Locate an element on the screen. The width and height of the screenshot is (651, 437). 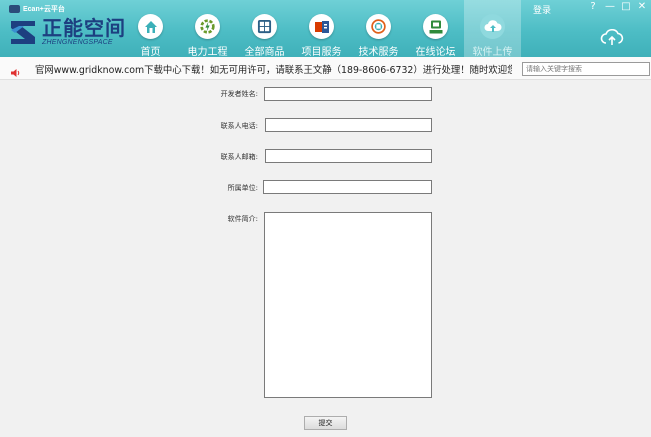
window-title: Ecan+云平台 is located at coordinates (37, 9).